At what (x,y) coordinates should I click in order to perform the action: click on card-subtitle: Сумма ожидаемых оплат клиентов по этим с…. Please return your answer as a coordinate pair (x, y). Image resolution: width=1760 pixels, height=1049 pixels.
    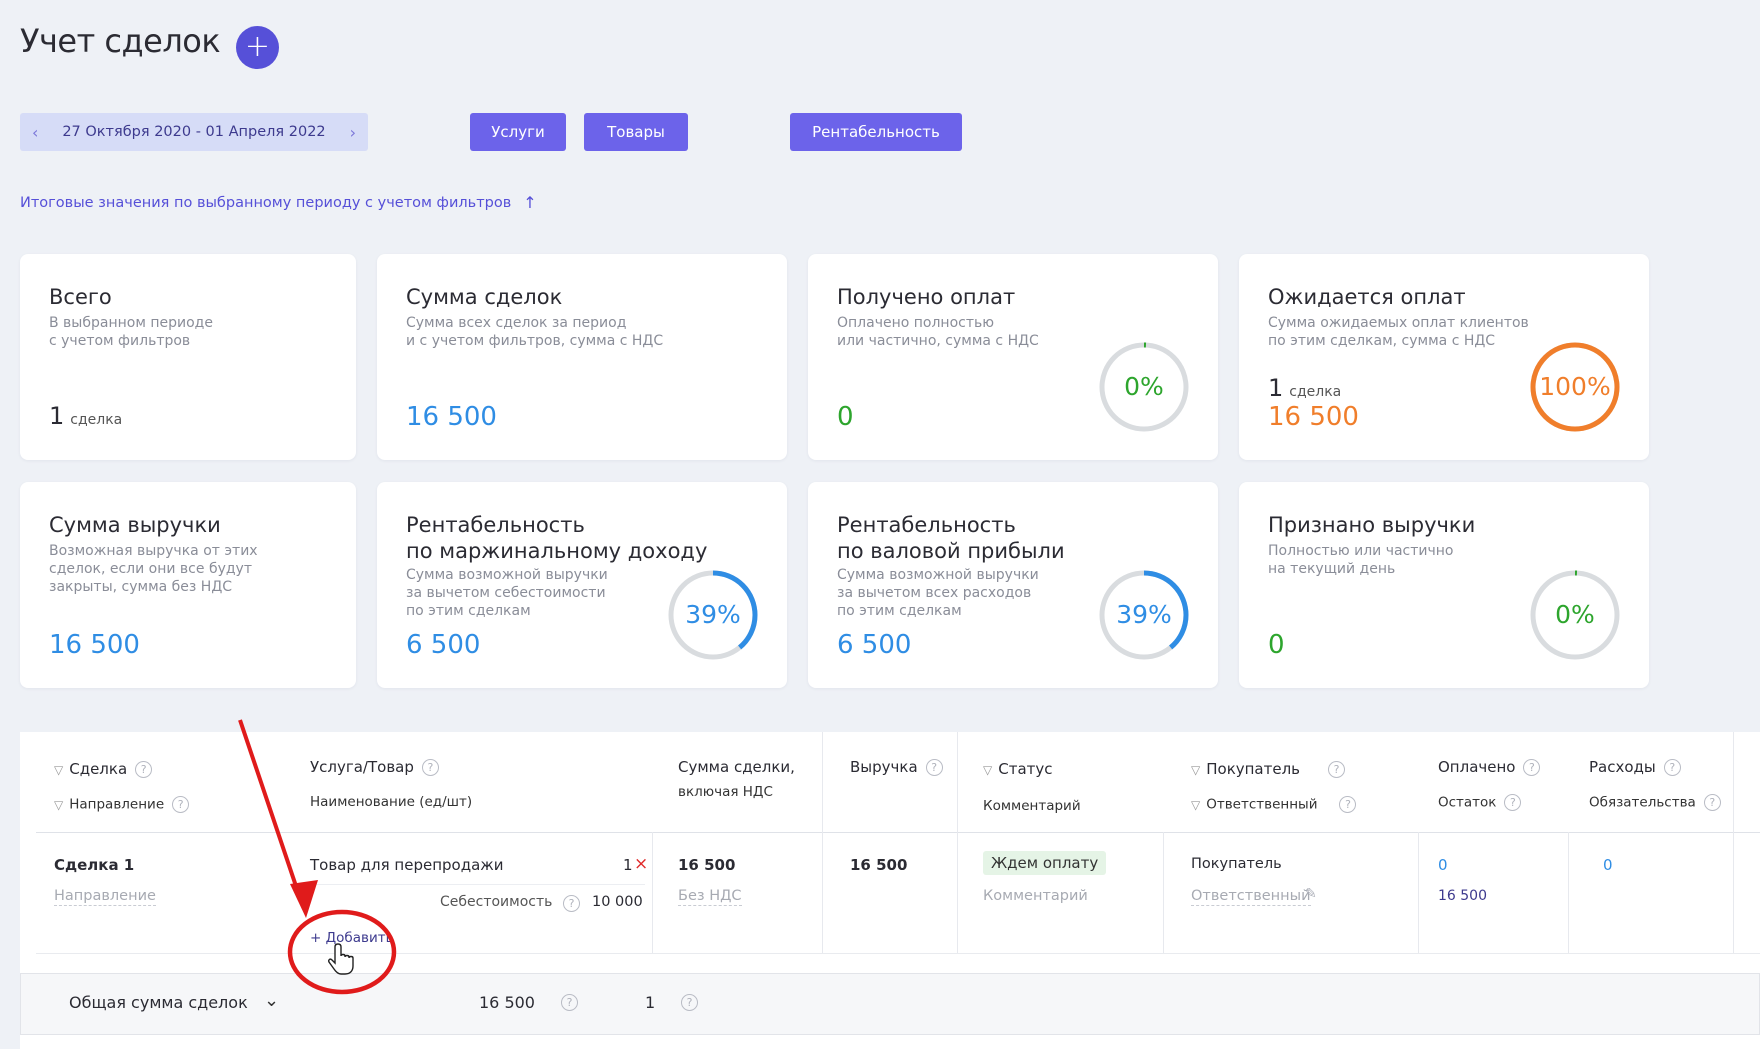
    Looking at the image, I should click on (1398, 332).